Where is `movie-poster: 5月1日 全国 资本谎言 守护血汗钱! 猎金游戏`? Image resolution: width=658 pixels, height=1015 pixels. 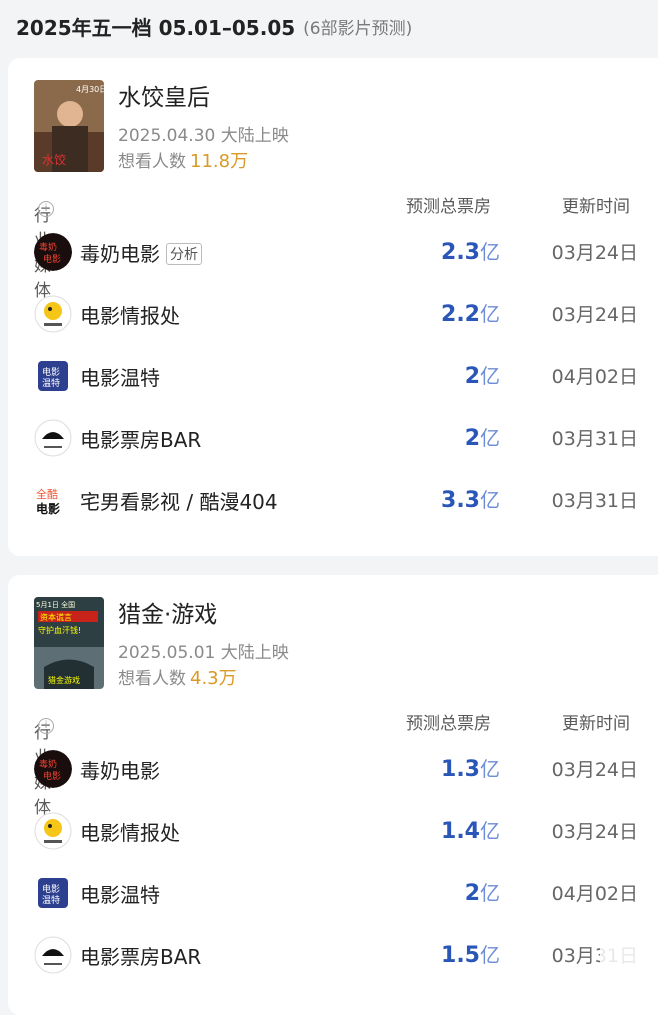 movie-poster: 5月1日 全国 资本谎言 守护血汗钱! 猎金游戏 is located at coordinates (69, 643).